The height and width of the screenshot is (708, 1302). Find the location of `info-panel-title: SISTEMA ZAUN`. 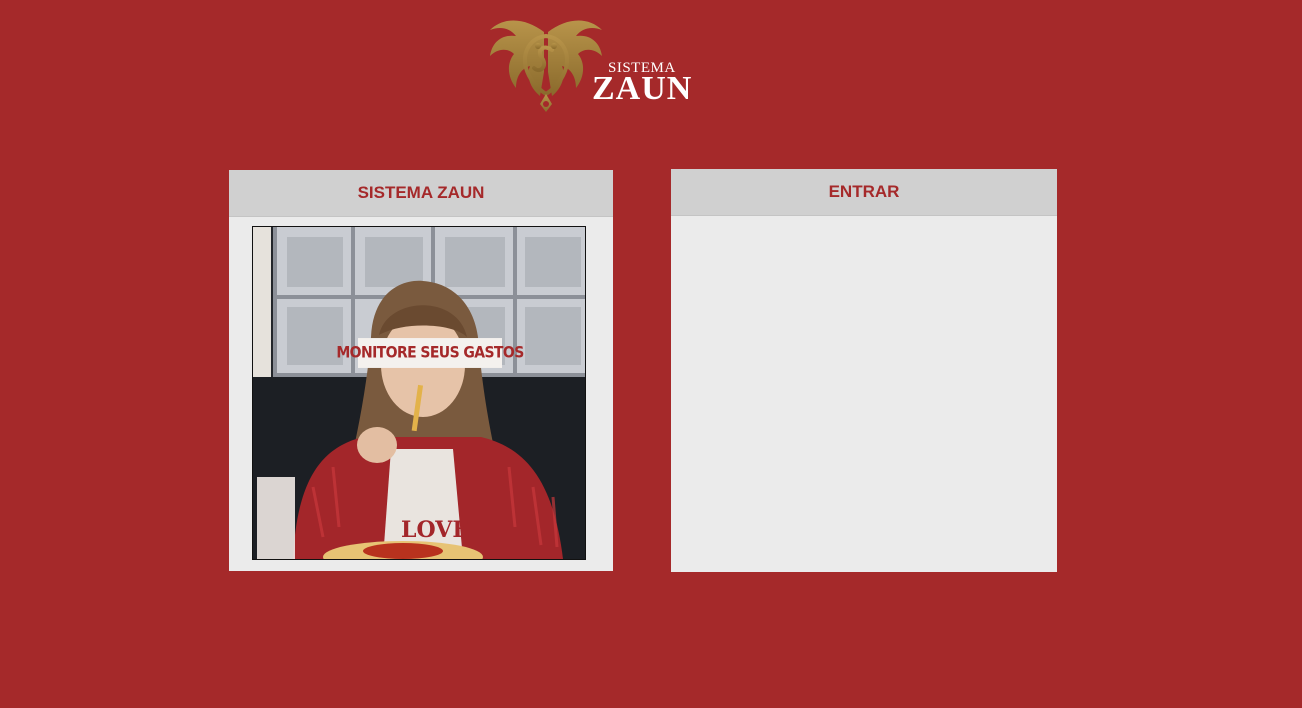

info-panel-title: SISTEMA ZAUN is located at coordinates (421, 193).